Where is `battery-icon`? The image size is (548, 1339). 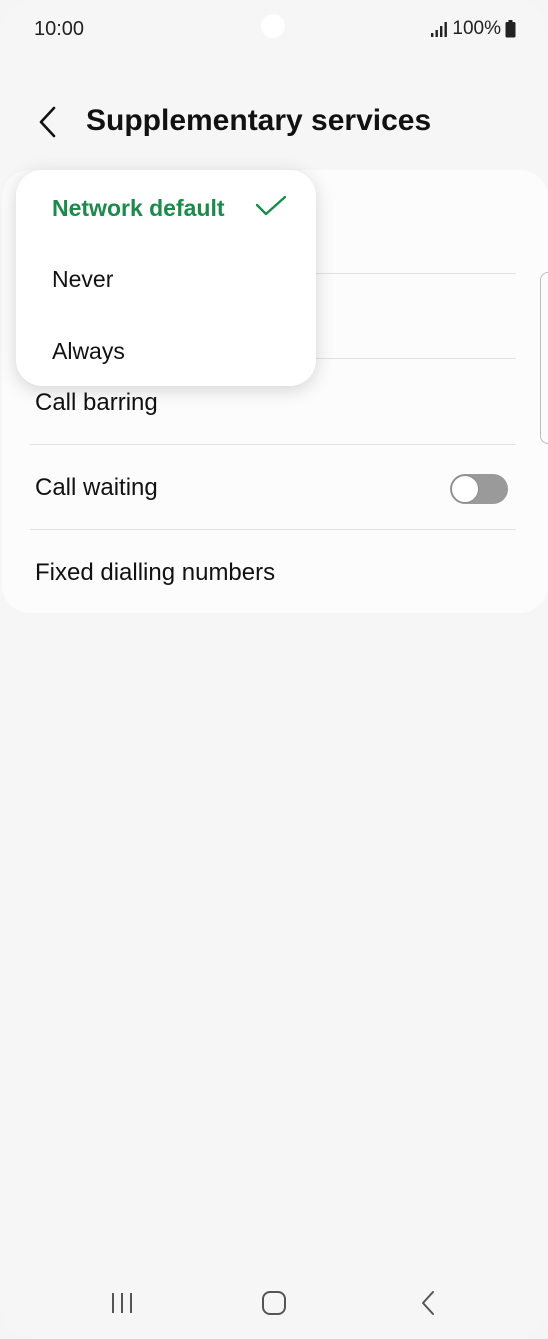 battery-icon is located at coordinates (510, 29).